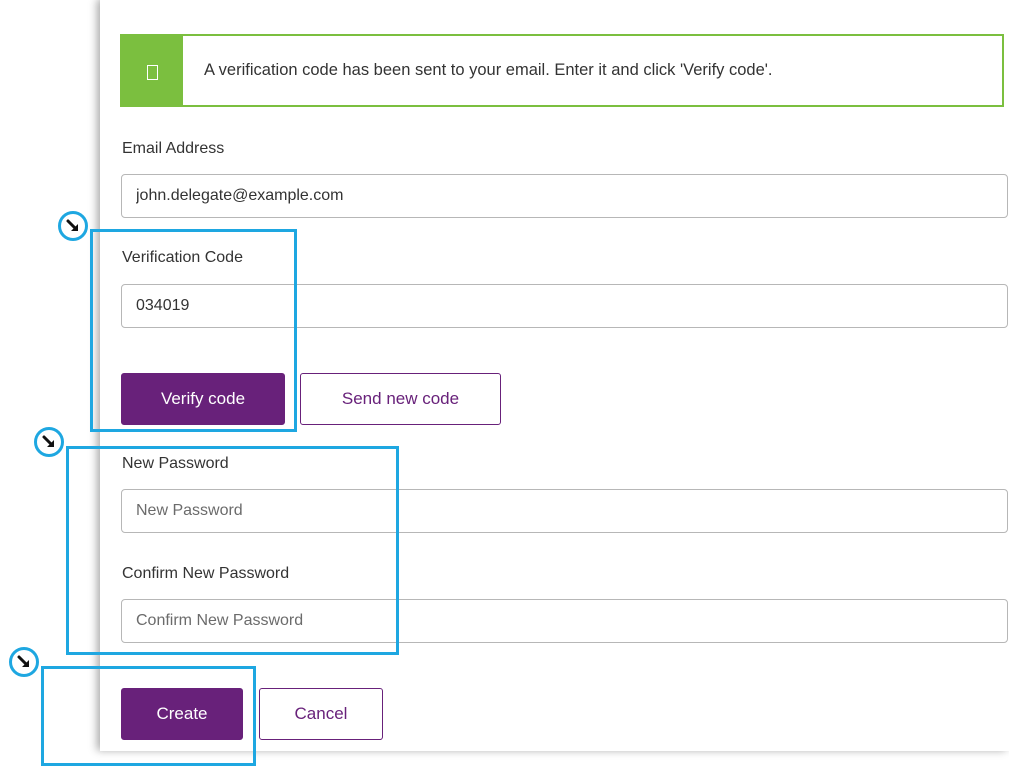 This screenshot has height=766, width=1009. What do you see at coordinates (182, 257) in the screenshot?
I see `verification-code-label: Verification Code` at bounding box center [182, 257].